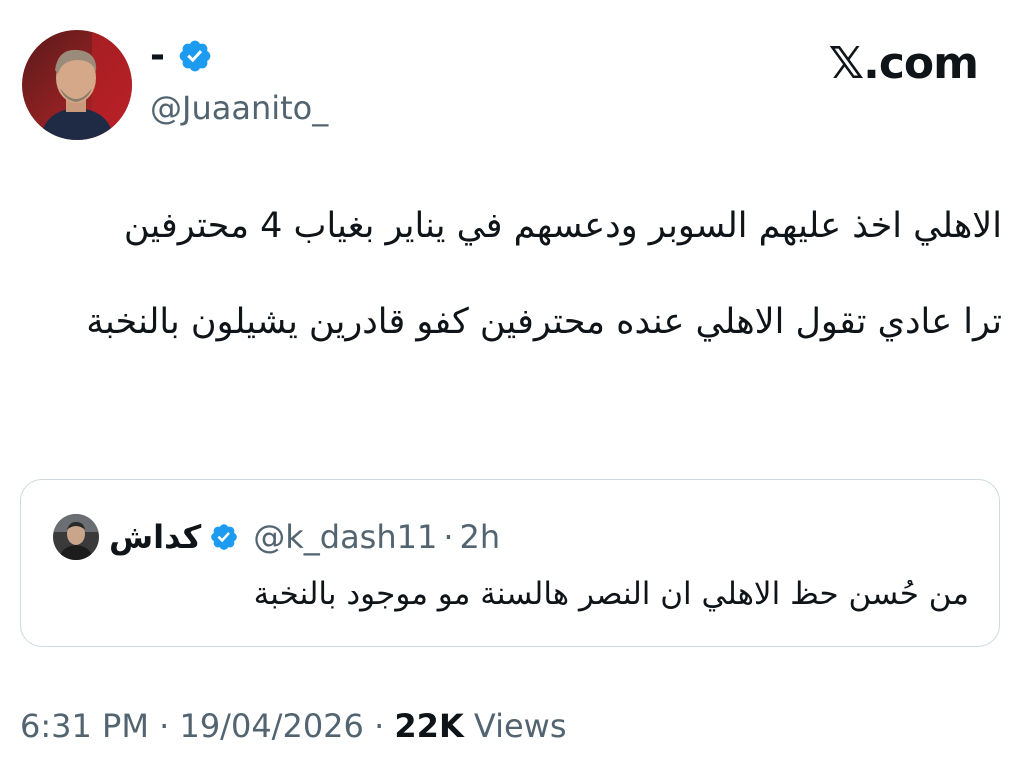 This screenshot has height=774, width=1024. Describe the element at coordinates (157, 55) in the screenshot. I see `author-name-text: -` at that location.